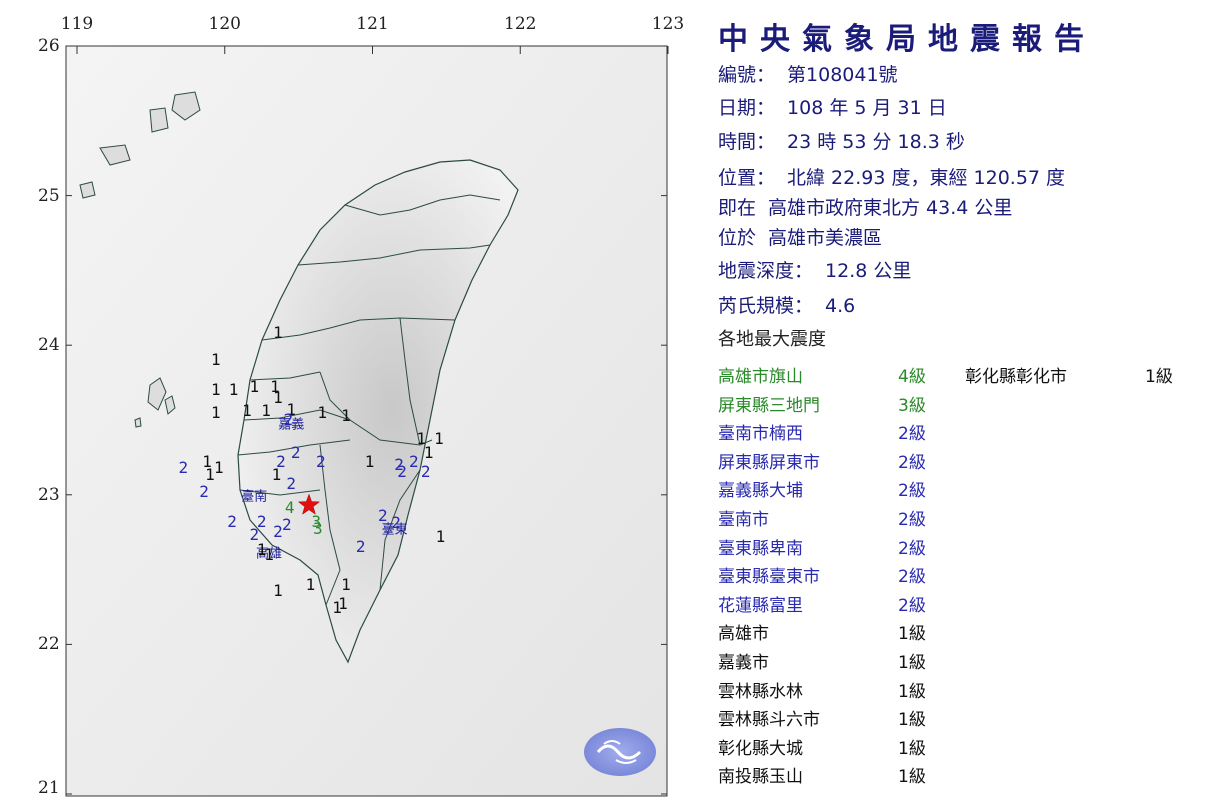 The image size is (1207, 798). What do you see at coordinates (224, 24) in the screenshot?
I see `longitude-label: 120` at bounding box center [224, 24].